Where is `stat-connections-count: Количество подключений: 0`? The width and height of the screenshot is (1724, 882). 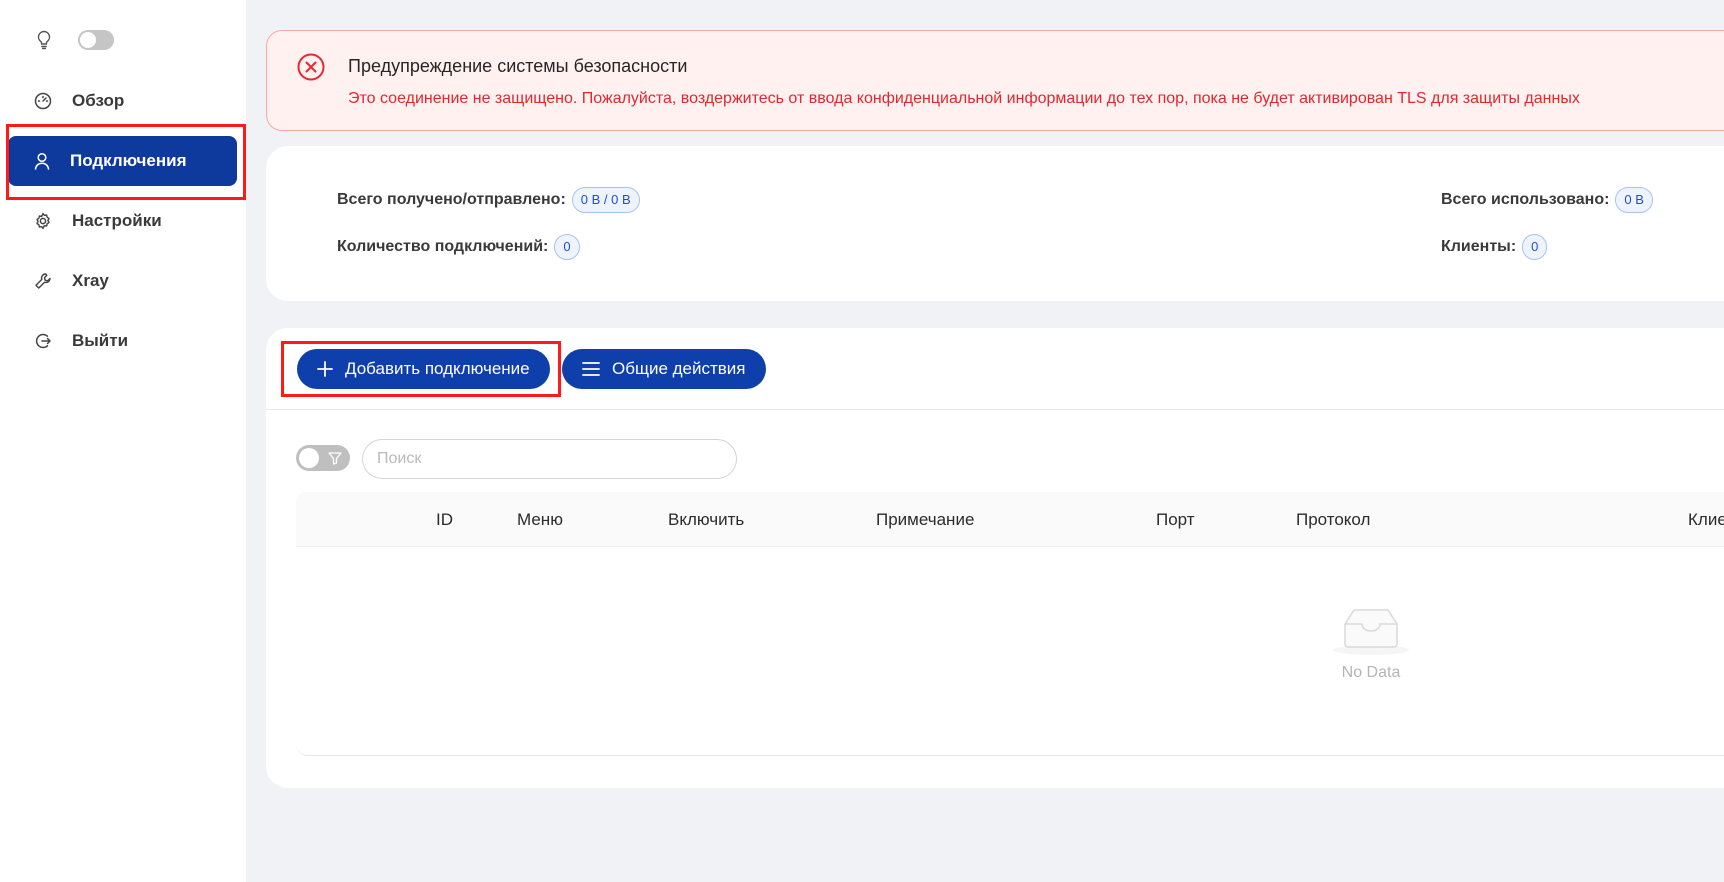 stat-connections-count: Количество подключений: 0 is located at coordinates (458, 247).